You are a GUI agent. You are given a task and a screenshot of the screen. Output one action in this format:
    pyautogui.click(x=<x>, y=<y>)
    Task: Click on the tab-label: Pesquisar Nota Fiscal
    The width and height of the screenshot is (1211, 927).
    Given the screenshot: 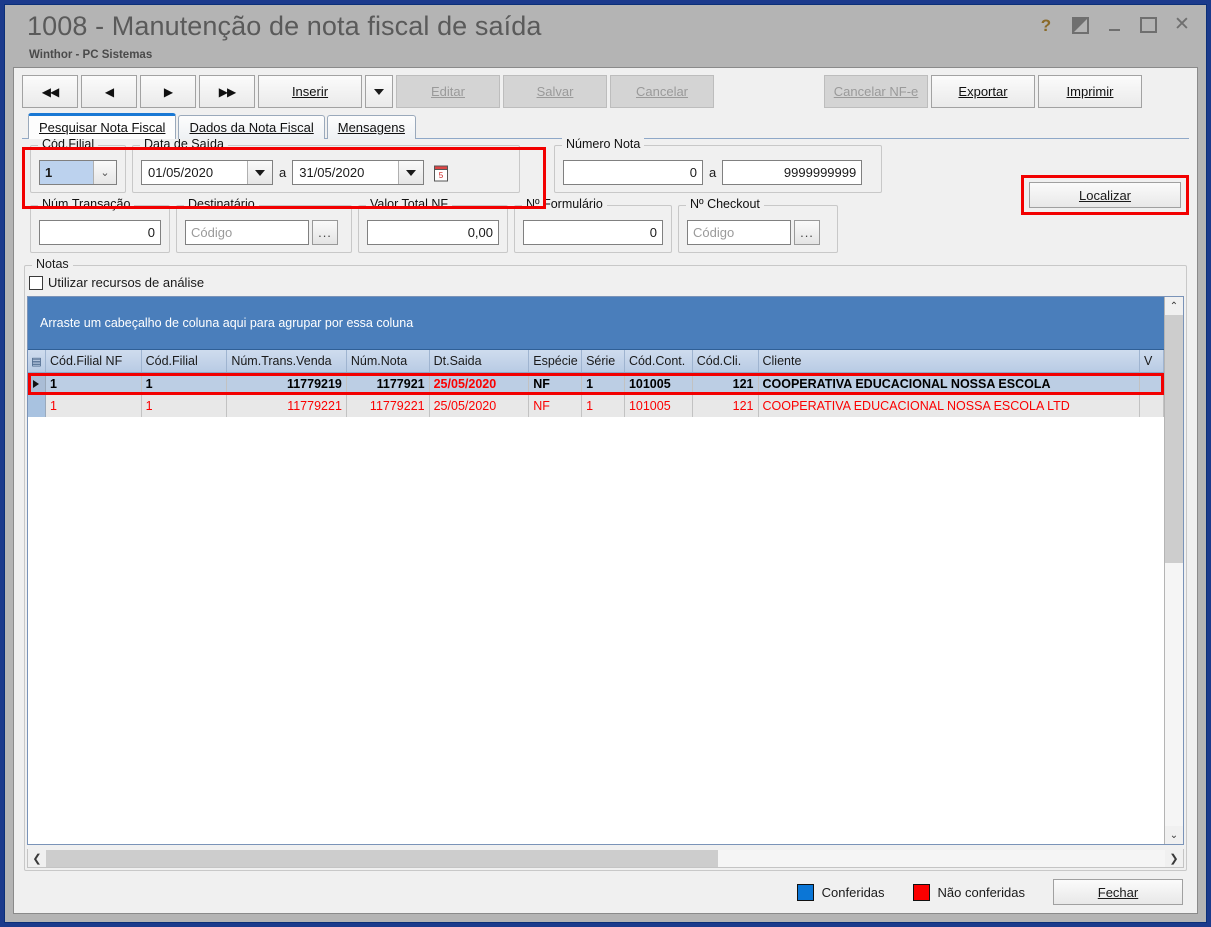 What is the action you would take?
    pyautogui.click(x=102, y=127)
    